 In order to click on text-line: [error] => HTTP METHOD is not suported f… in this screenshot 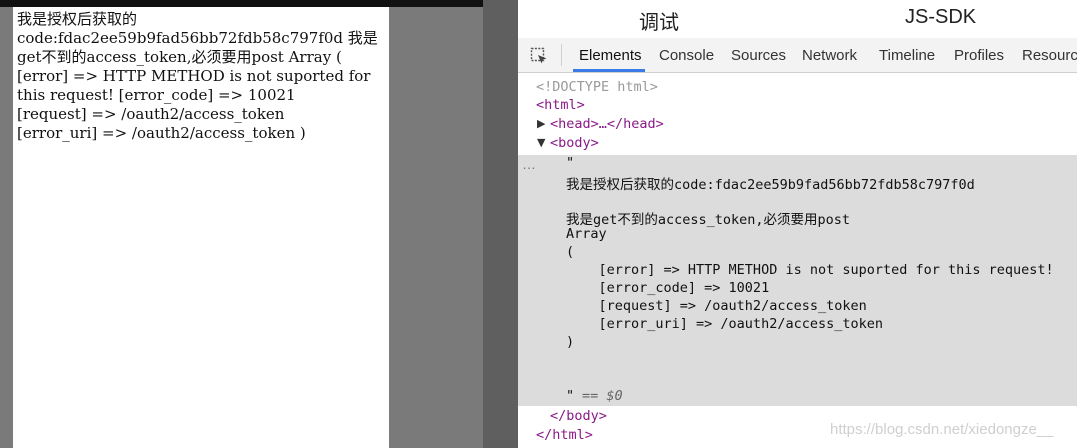, I will do `click(810, 270)`.